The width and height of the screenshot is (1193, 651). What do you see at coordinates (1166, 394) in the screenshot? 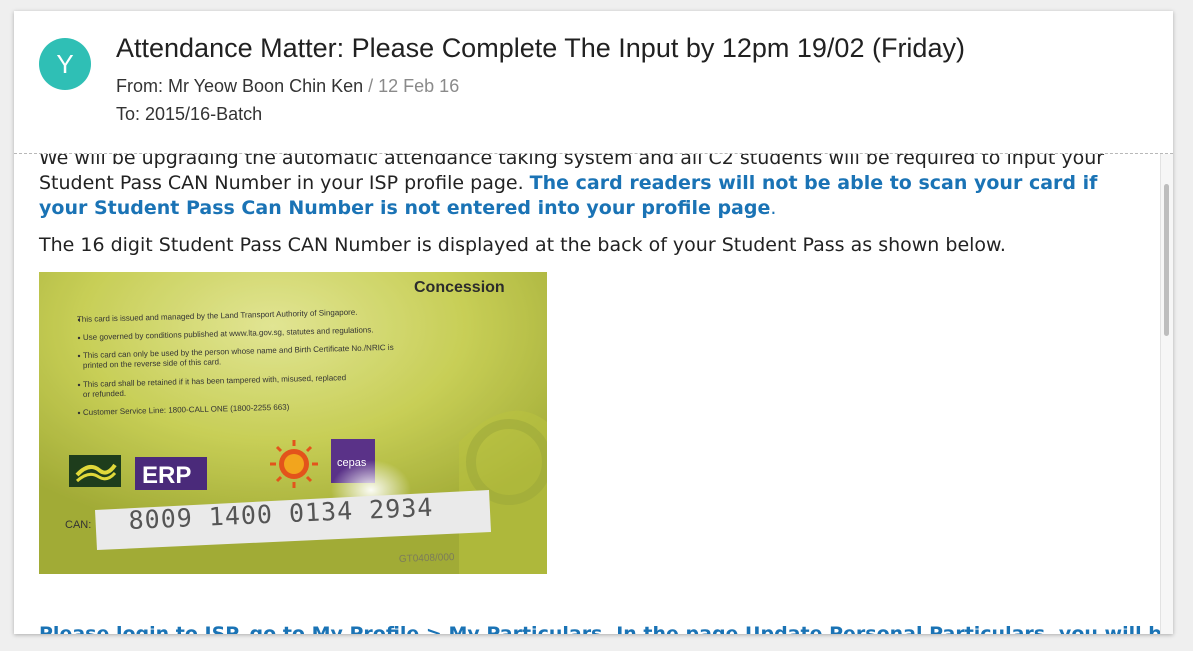
I see `body-scrollbar` at bounding box center [1166, 394].